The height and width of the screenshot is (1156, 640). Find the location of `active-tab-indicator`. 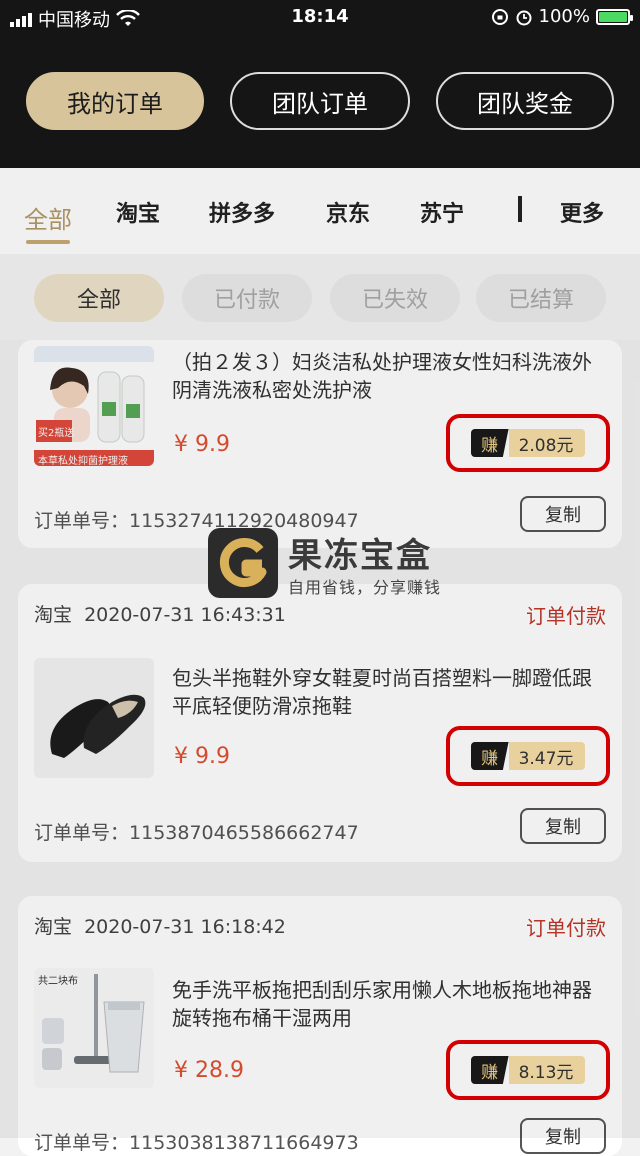

active-tab-indicator is located at coordinates (48, 242).